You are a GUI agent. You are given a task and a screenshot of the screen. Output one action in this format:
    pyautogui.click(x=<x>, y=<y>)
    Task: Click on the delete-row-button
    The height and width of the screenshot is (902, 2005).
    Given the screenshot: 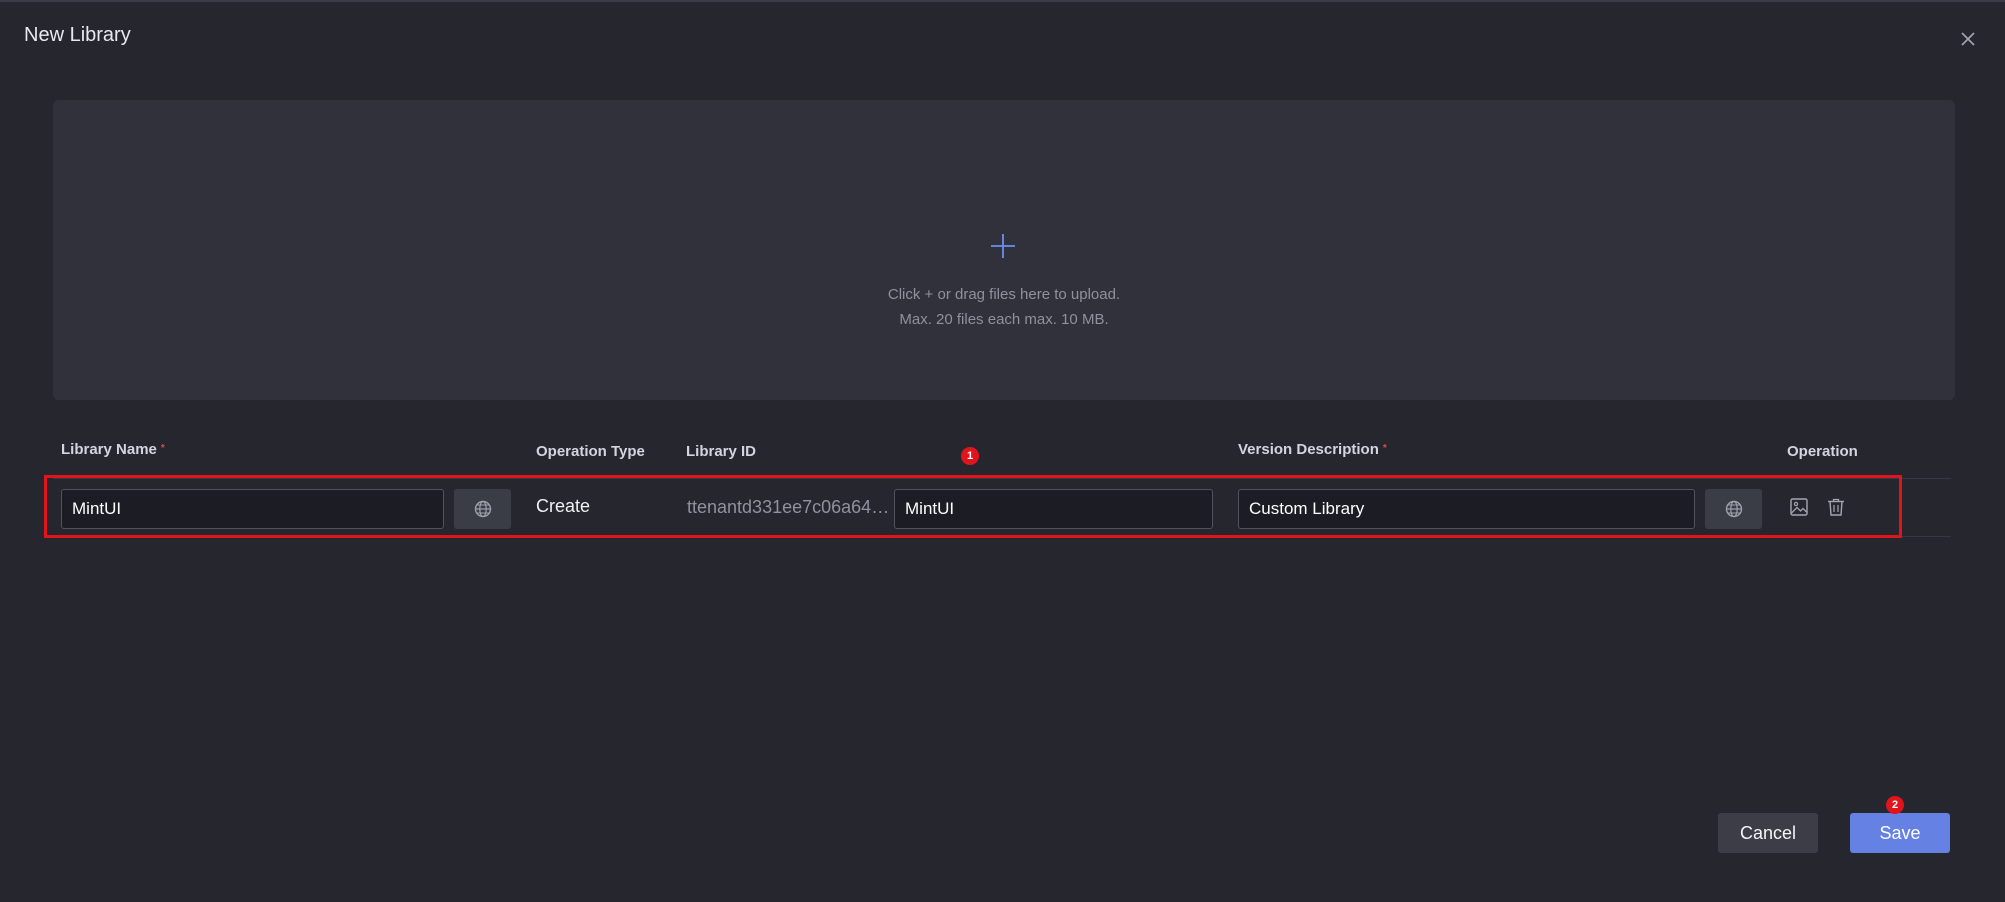 What is the action you would take?
    pyautogui.click(x=1836, y=507)
    